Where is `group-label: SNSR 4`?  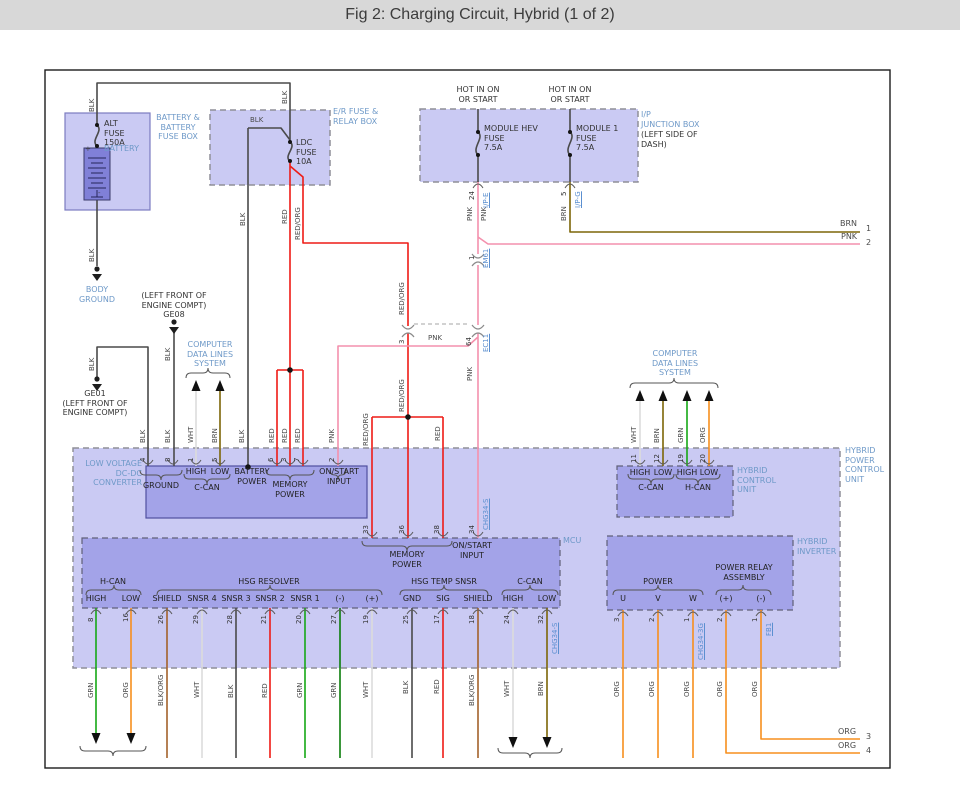 group-label: SNSR 4 is located at coordinates (202, 598).